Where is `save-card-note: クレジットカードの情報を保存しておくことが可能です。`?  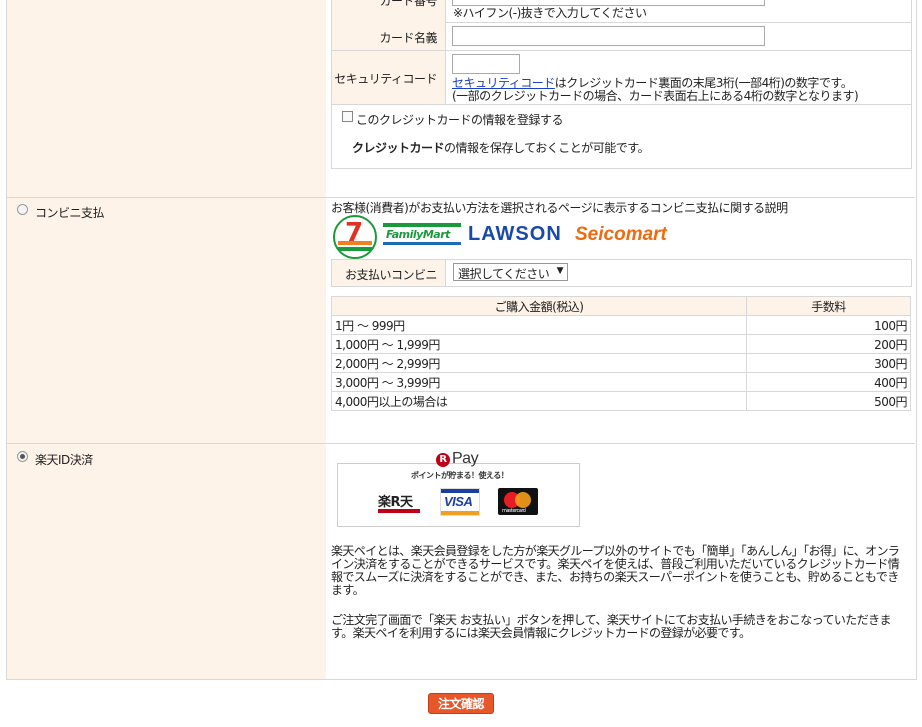 save-card-note: クレジットカードの情報を保存しておくことが可能です。 is located at coordinates (501, 147).